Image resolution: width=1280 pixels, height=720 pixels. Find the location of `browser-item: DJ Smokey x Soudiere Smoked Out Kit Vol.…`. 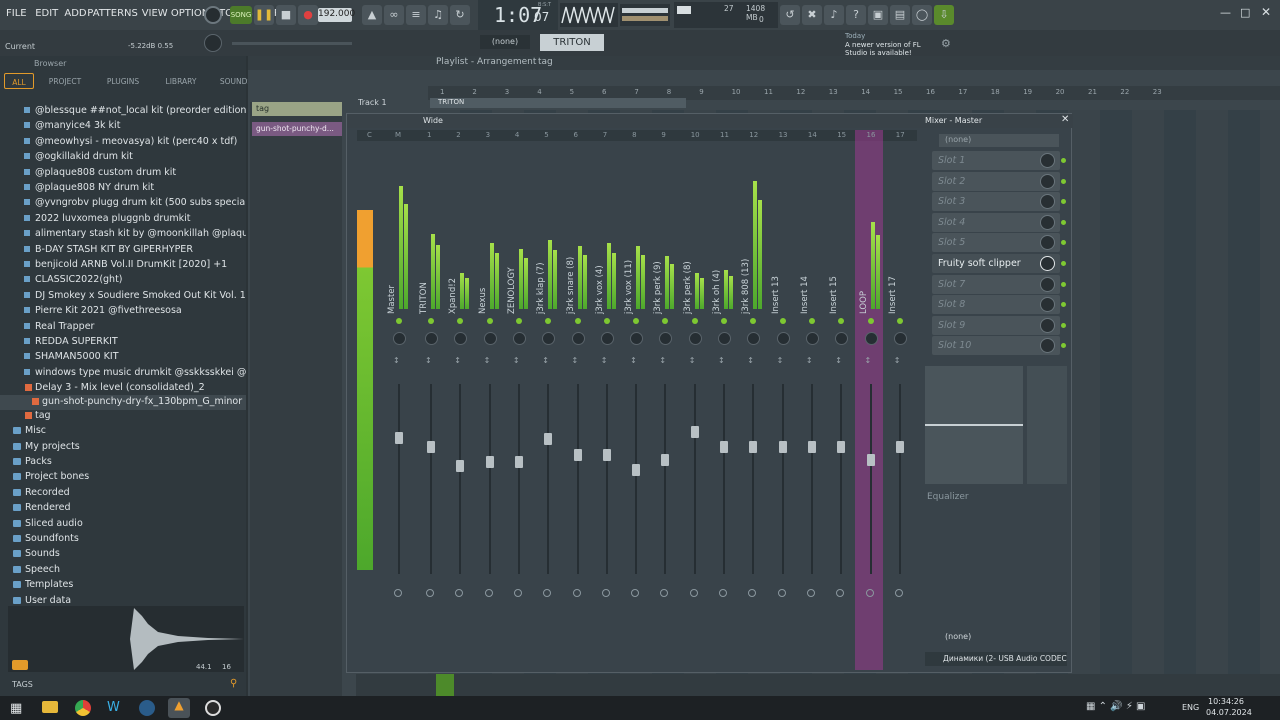

browser-item: DJ Smokey x Soudiere Smoked Out Kit Vol.… is located at coordinates (123, 296).